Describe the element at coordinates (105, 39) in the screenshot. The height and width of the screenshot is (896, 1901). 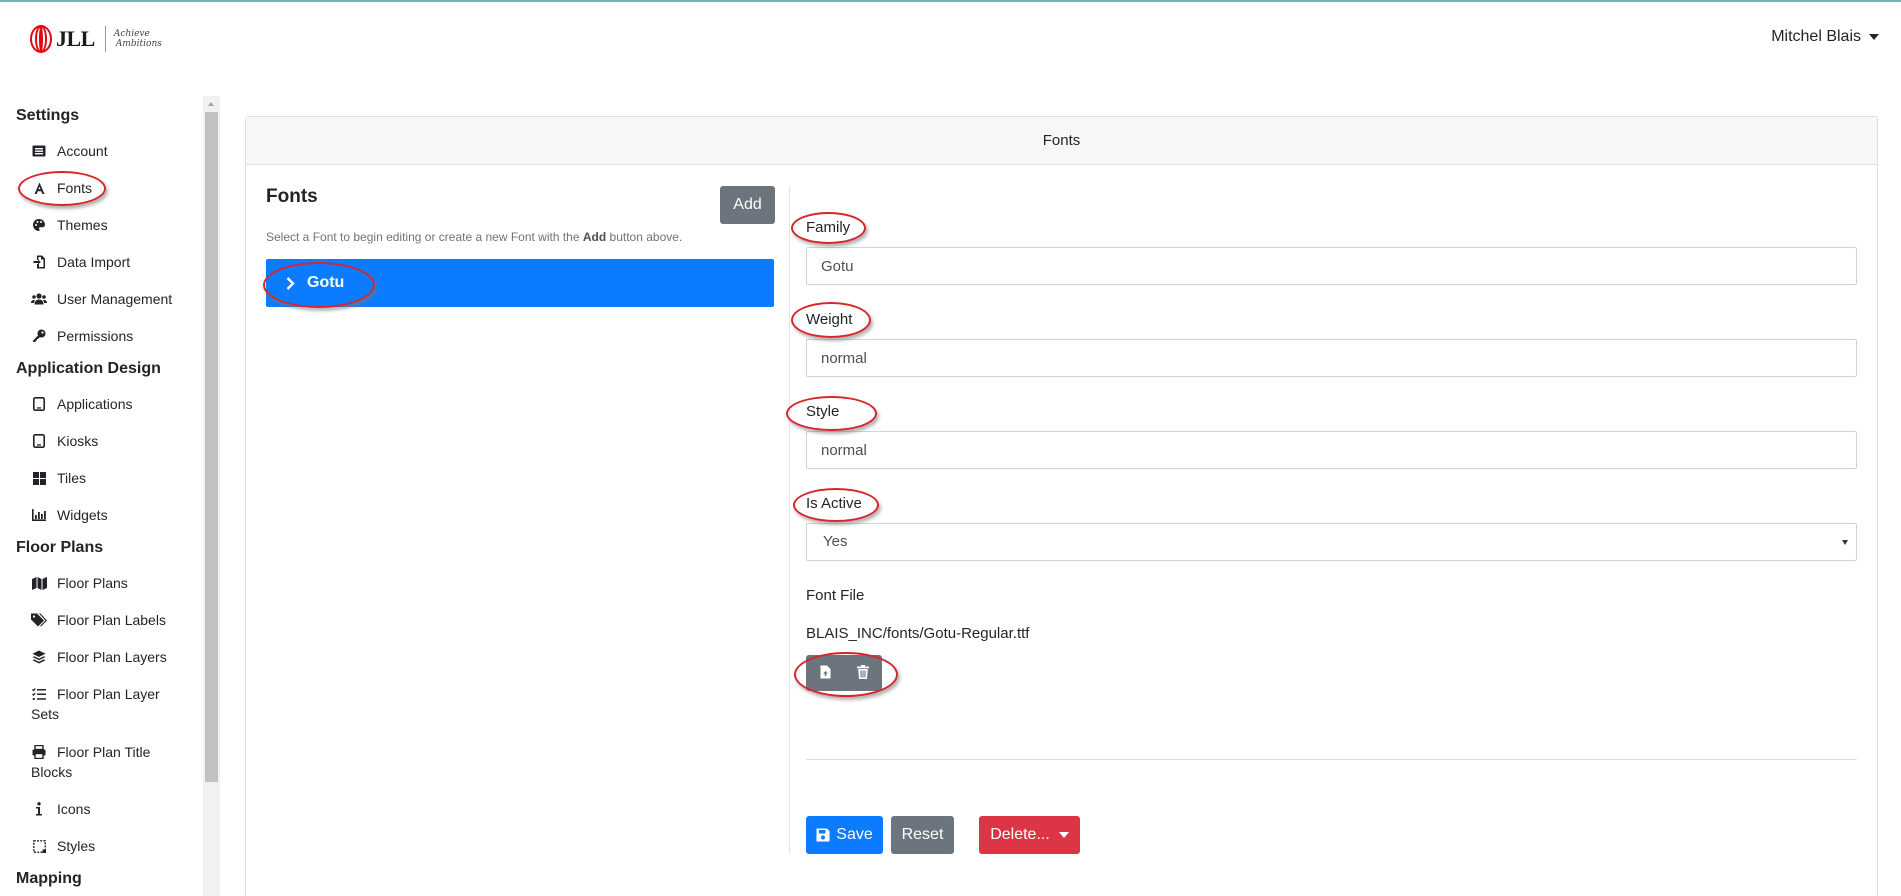
I see `logo-divider` at that location.